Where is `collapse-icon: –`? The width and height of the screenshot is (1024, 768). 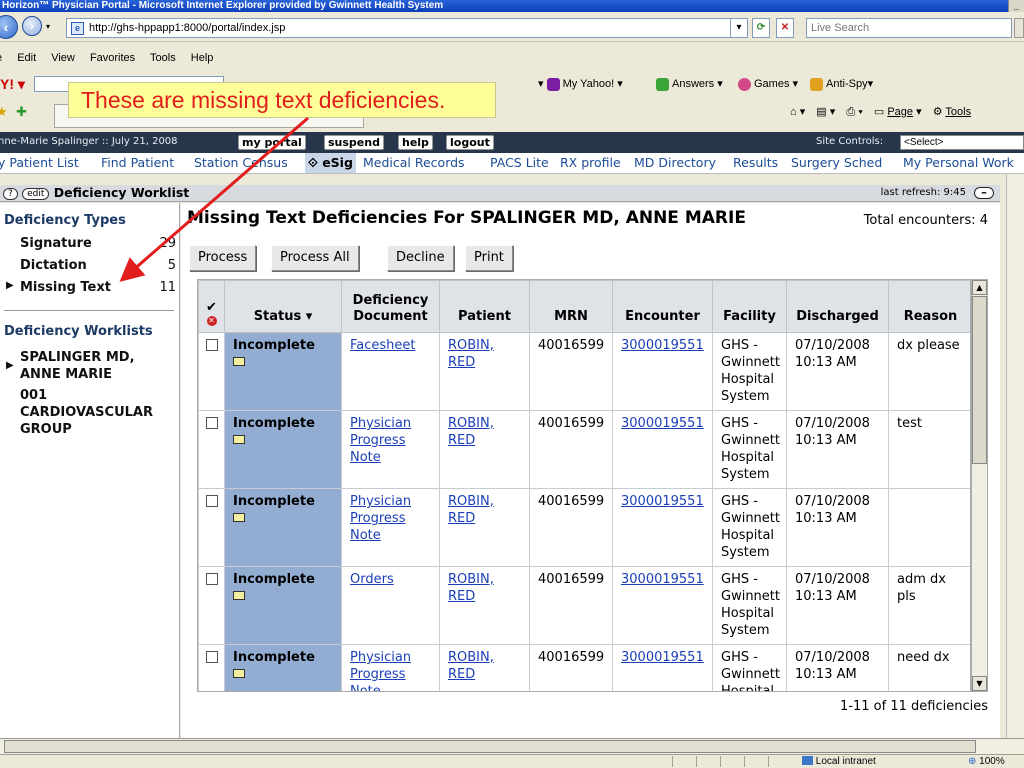
collapse-icon: – is located at coordinates (984, 193).